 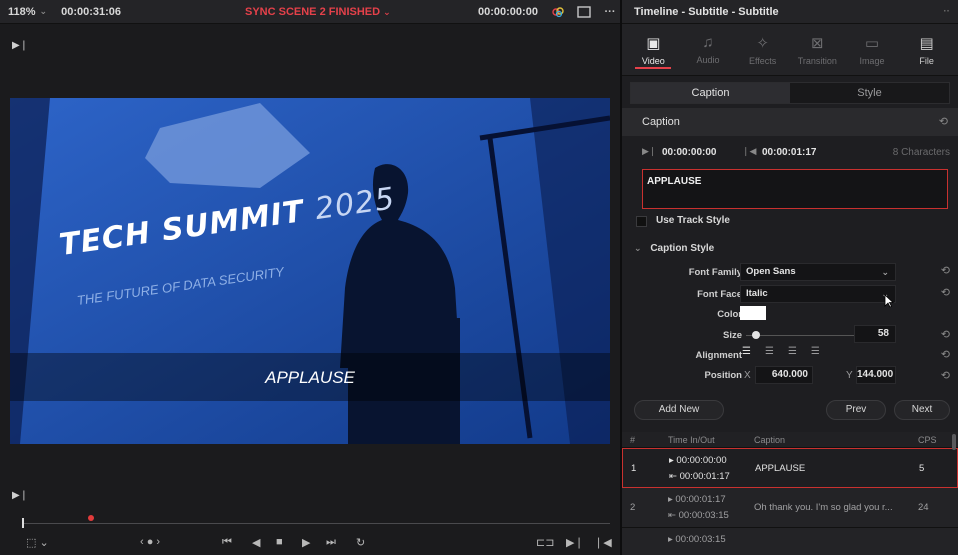 What do you see at coordinates (753, 313) in the screenshot?
I see `color-swatch` at bounding box center [753, 313].